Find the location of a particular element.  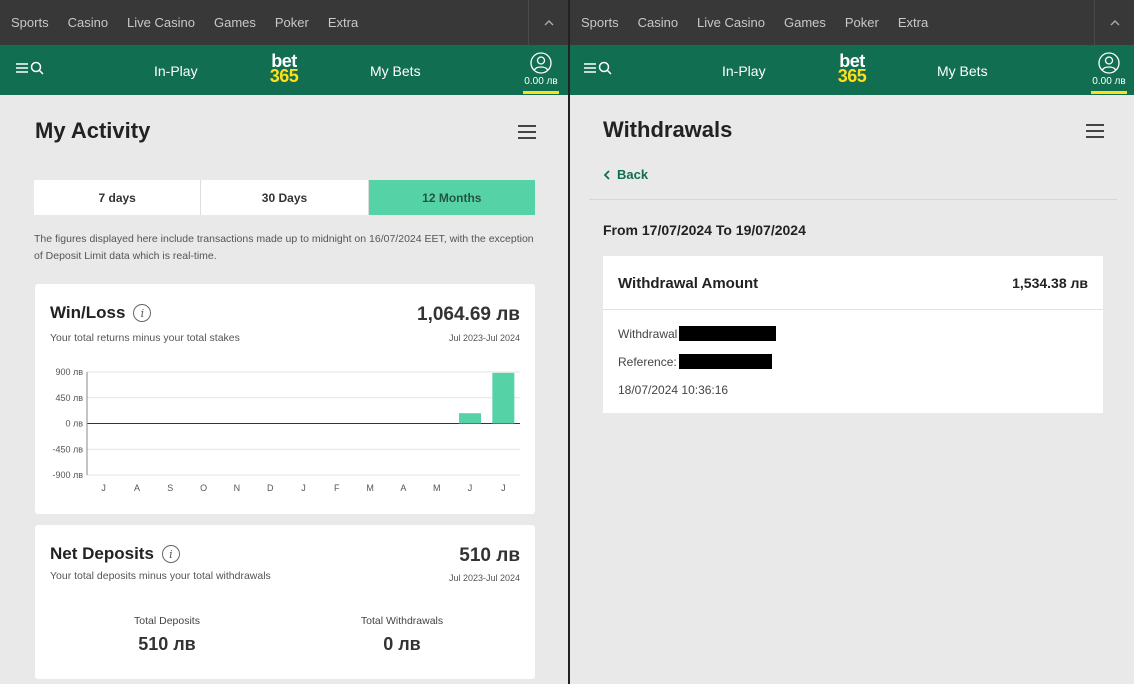

chart-y-tick-label: -450 лв is located at coordinates (67, 449).